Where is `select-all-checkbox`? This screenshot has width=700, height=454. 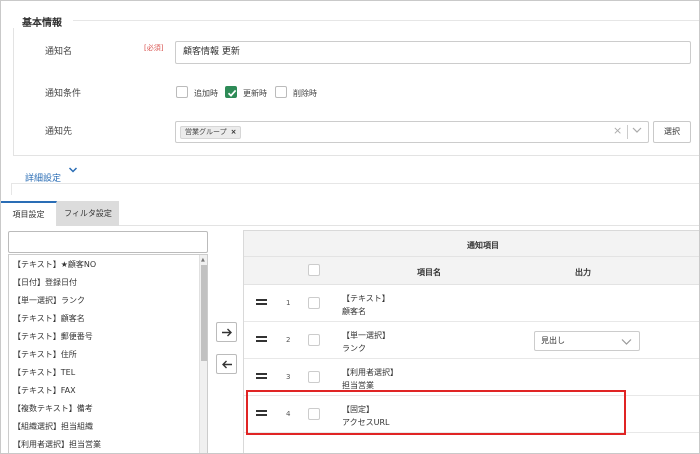
select-all-checkbox is located at coordinates (314, 270).